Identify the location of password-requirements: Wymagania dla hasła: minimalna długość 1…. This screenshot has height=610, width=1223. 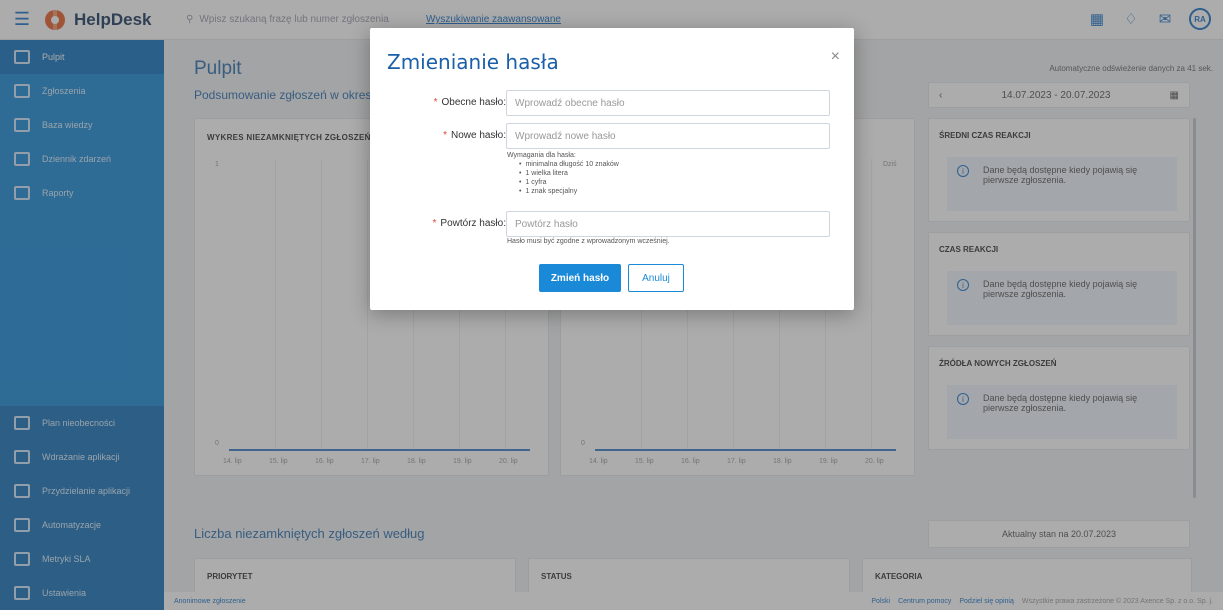
(563, 173).